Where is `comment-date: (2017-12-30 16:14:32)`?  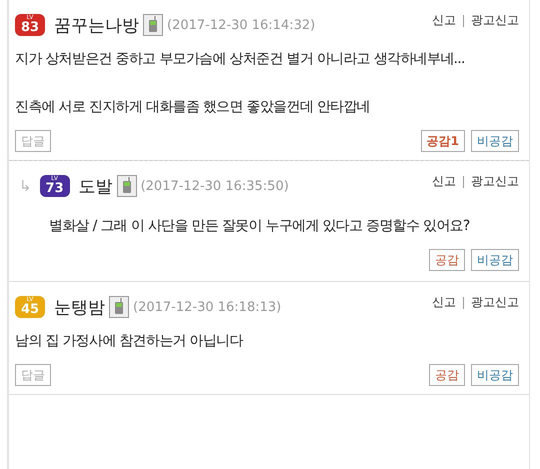
comment-date: (2017-12-30 16:14:32) is located at coordinates (241, 25).